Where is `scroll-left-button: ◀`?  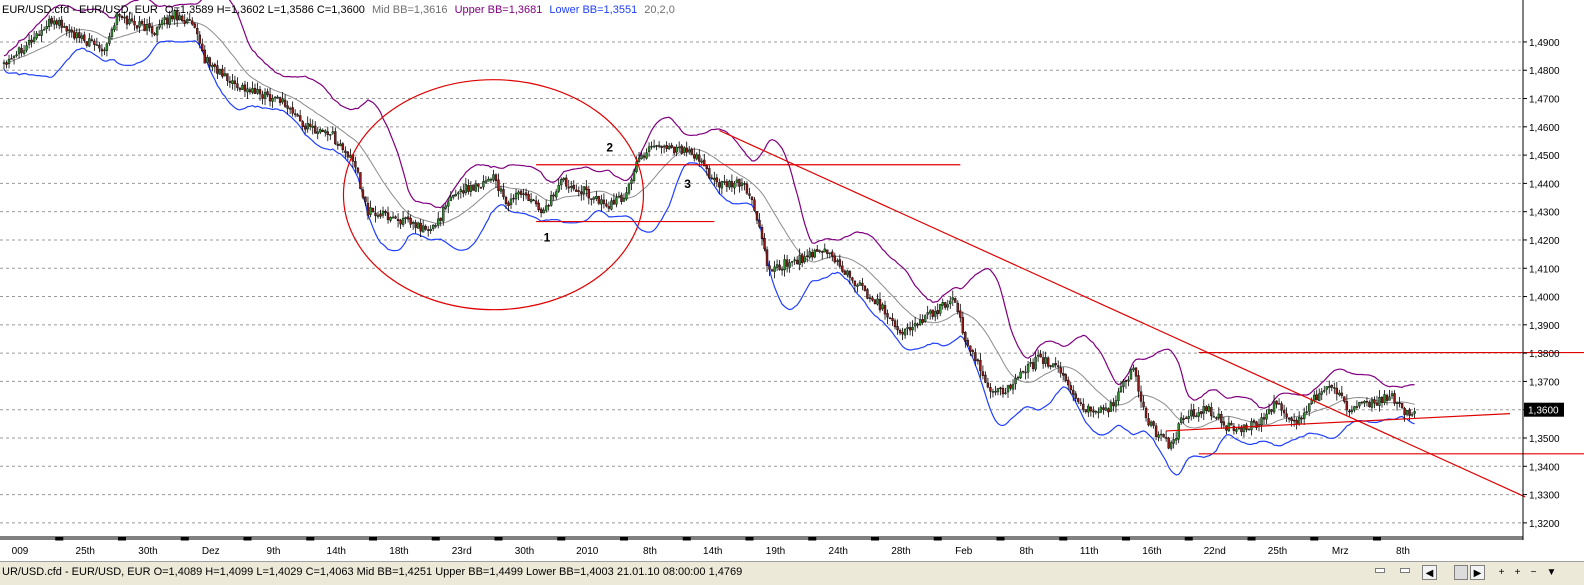
scroll-left-button: ◀ is located at coordinates (1429, 572).